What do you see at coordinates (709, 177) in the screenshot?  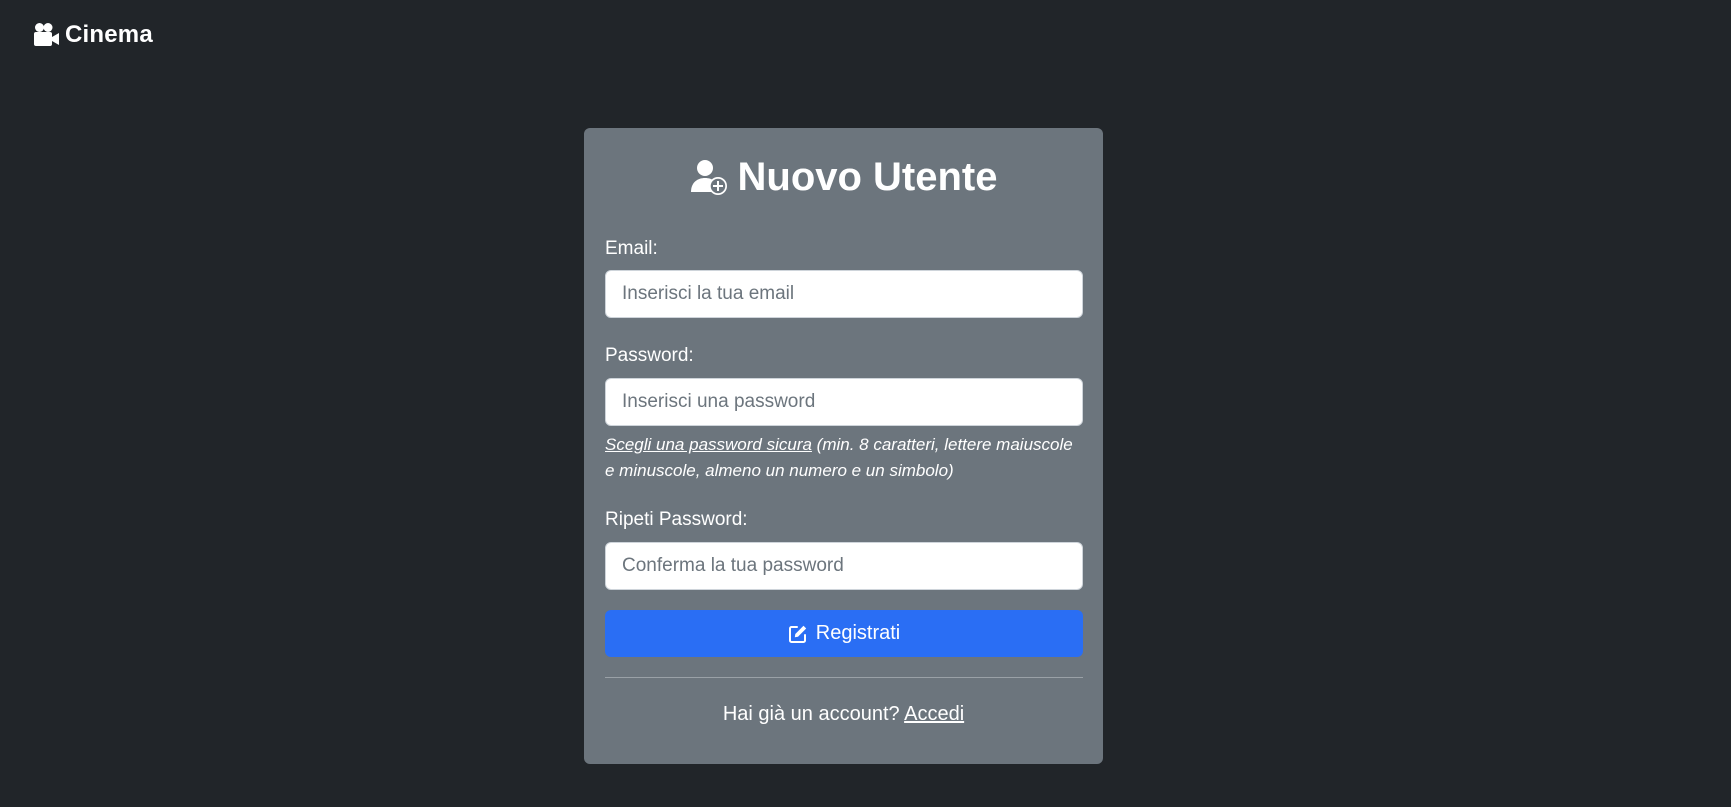 I see `user-plus-icon` at bounding box center [709, 177].